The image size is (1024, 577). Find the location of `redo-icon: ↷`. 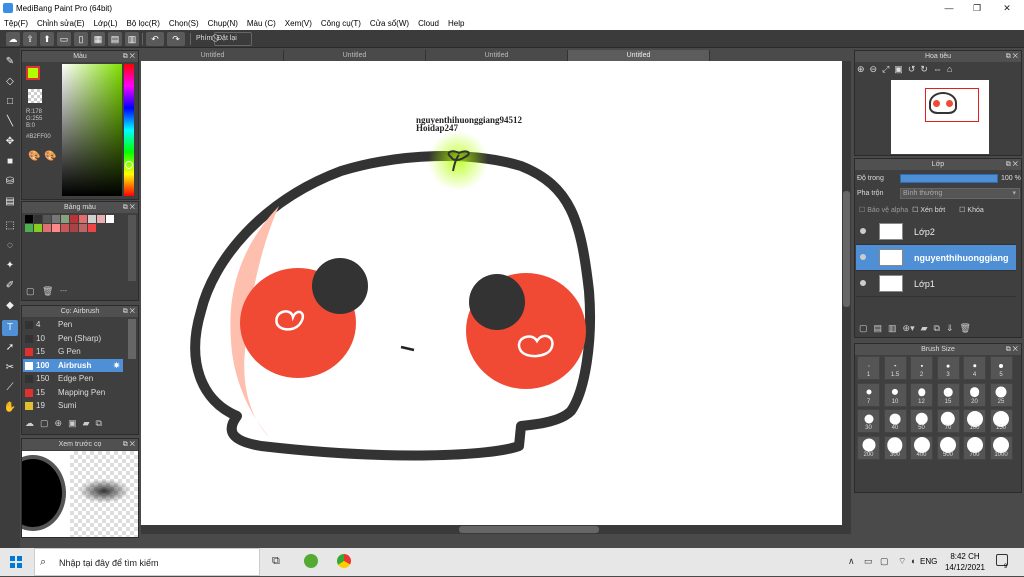

redo-icon: ↷ is located at coordinates (176, 39).